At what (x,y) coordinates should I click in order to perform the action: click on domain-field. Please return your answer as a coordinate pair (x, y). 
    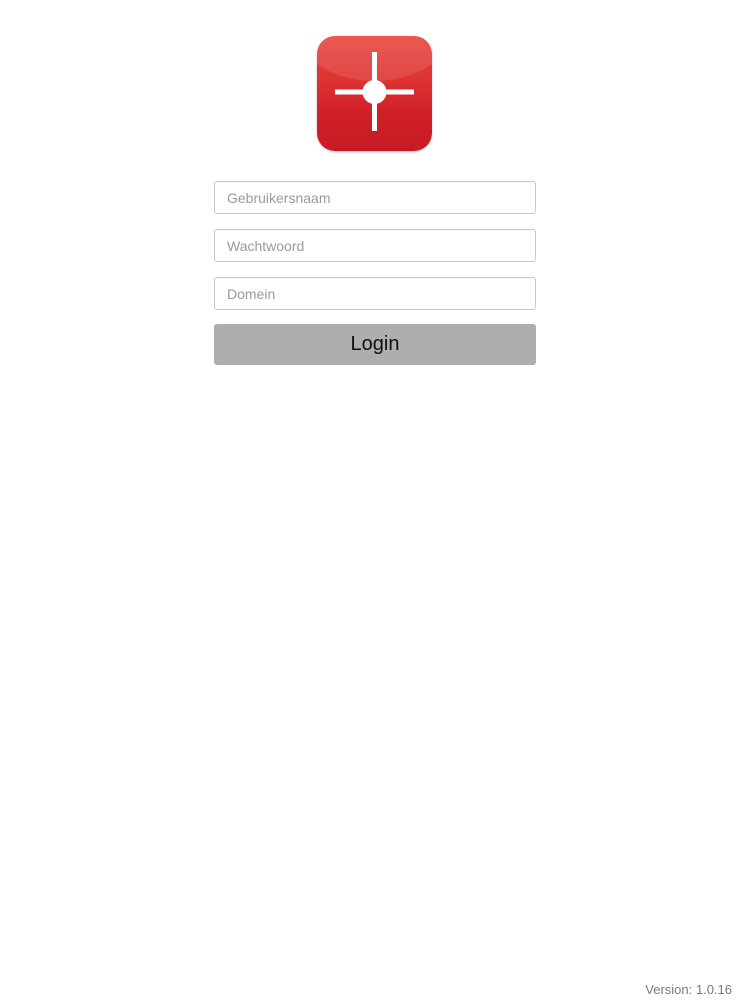
    Looking at the image, I should click on (375, 293).